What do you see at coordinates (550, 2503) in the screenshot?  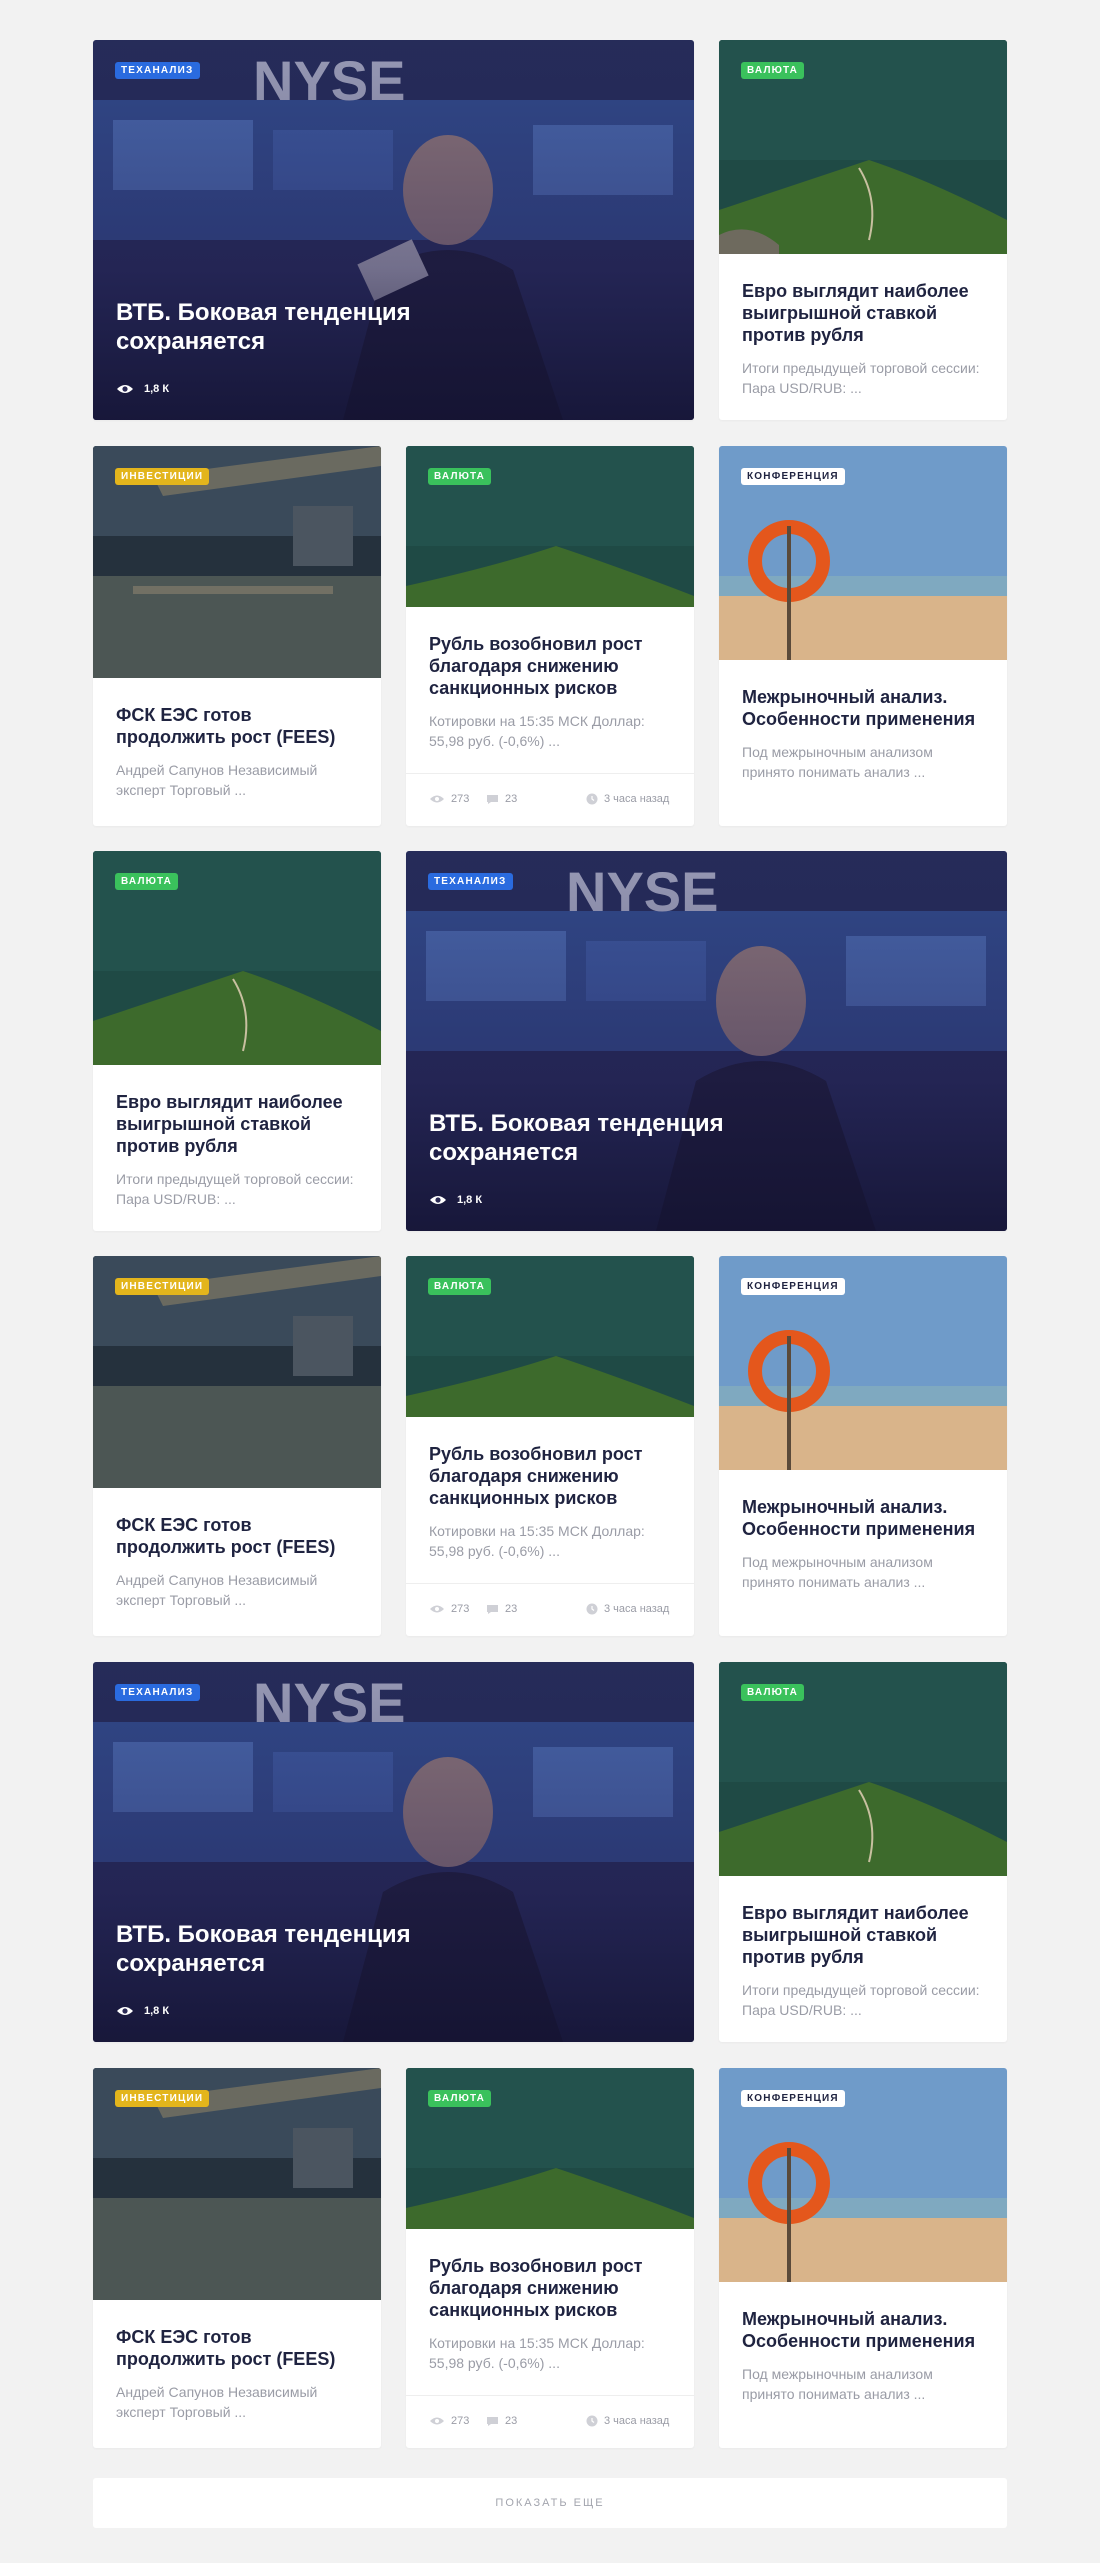 I see `load-more-button: Показать еще` at bounding box center [550, 2503].